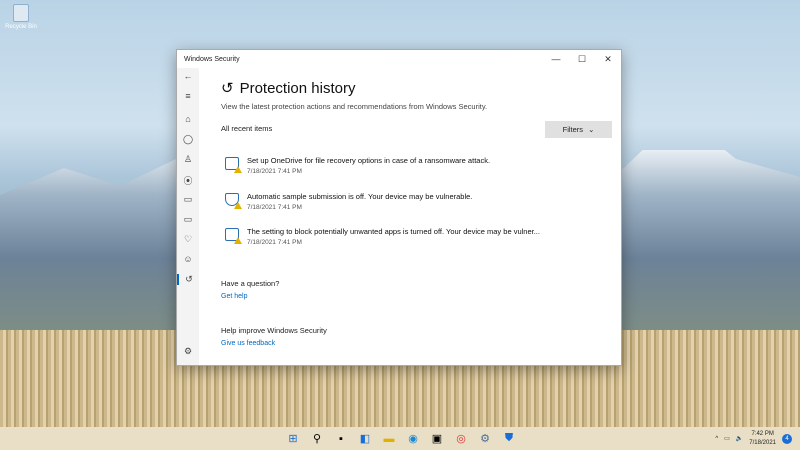 Image resolution: width=800 pixels, height=450 pixels. I want to click on shield-icon: ◯, so click(188, 139).